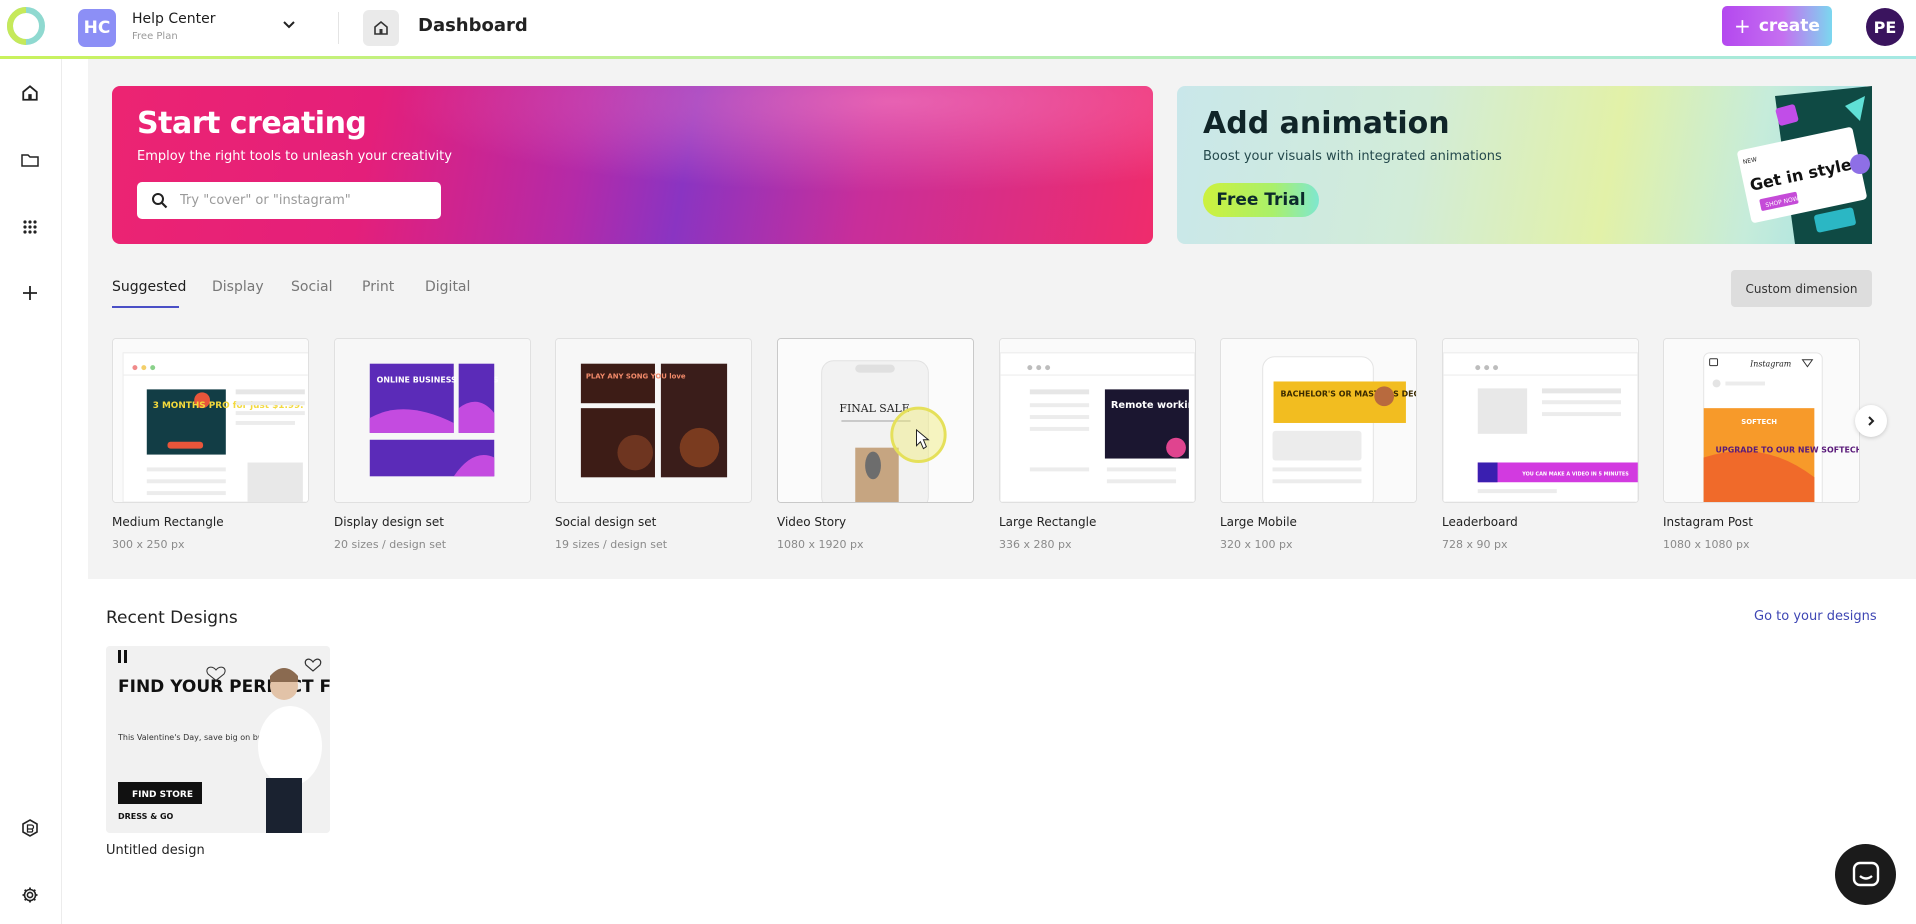 This screenshot has height=924, width=1916. I want to click on tab-print: Print, so click(378, 287).